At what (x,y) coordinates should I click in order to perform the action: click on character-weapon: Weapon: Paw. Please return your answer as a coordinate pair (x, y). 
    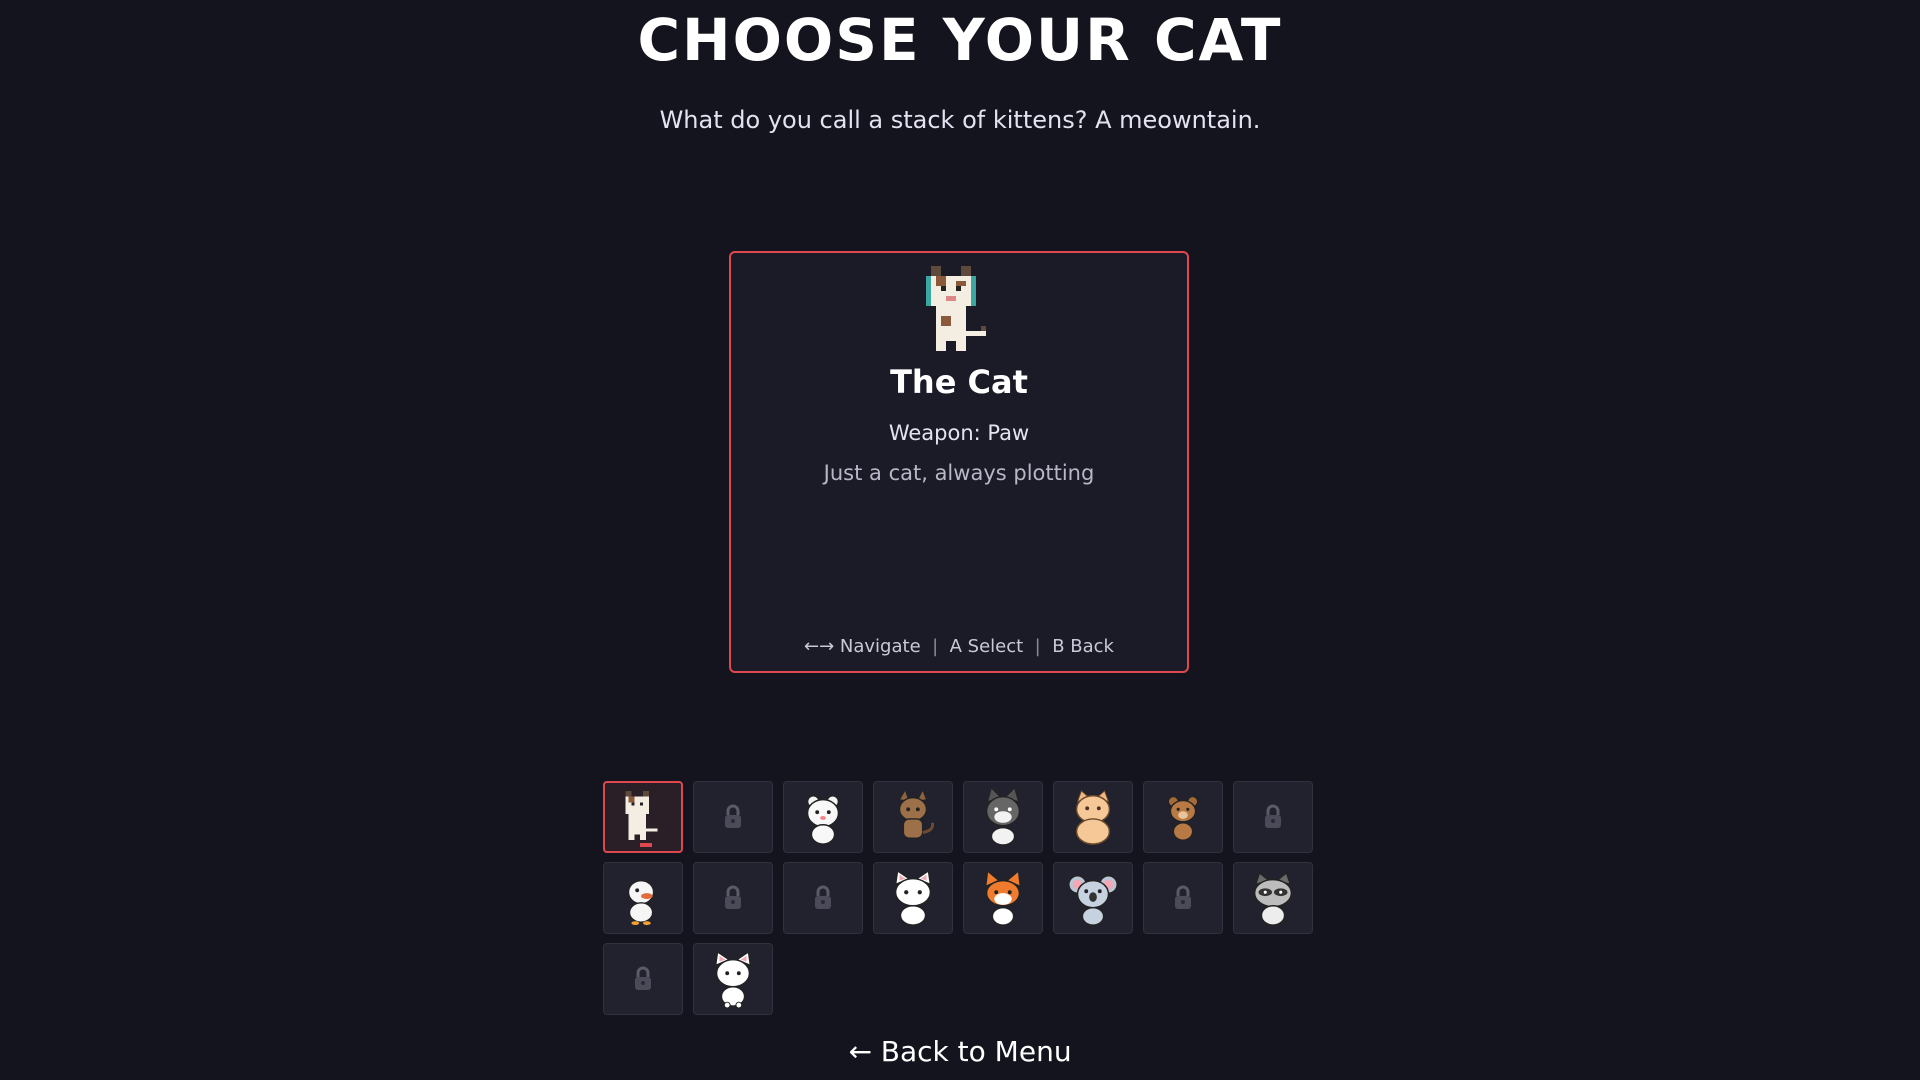
    Looking at the image, I should click on (959, 433).